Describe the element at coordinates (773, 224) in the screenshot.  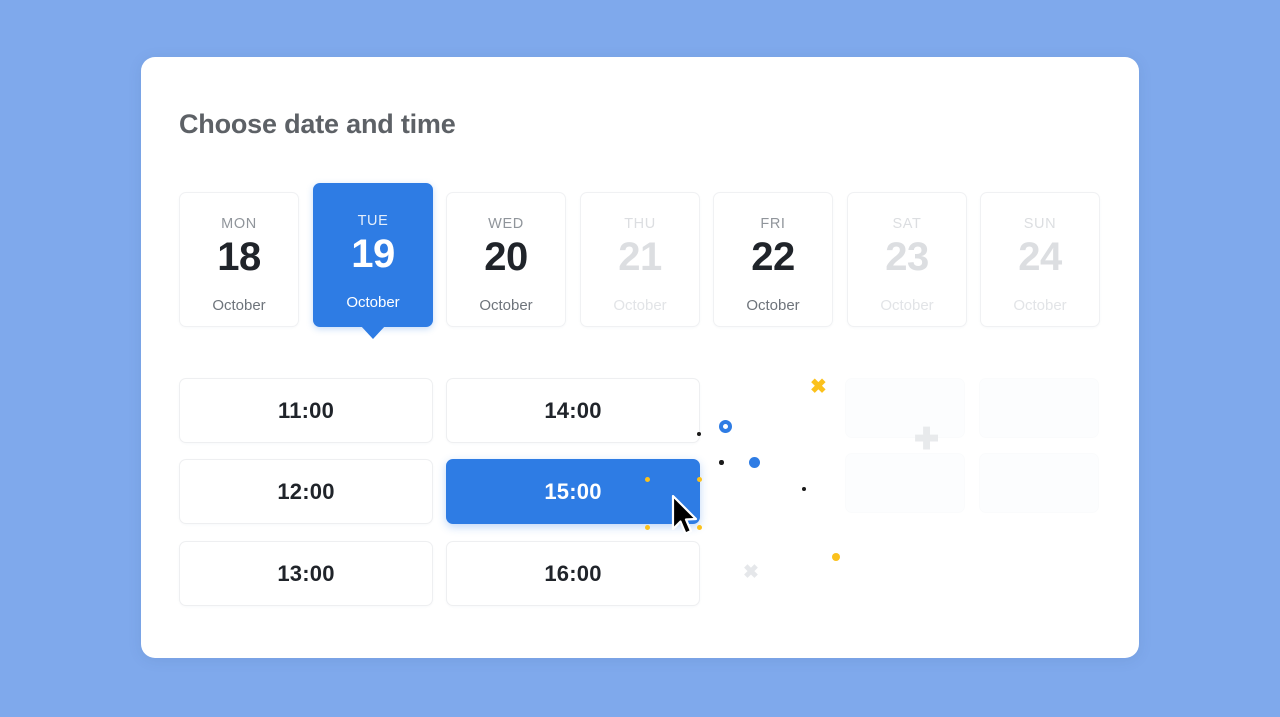
I see `day-dow: FRI` at that location.